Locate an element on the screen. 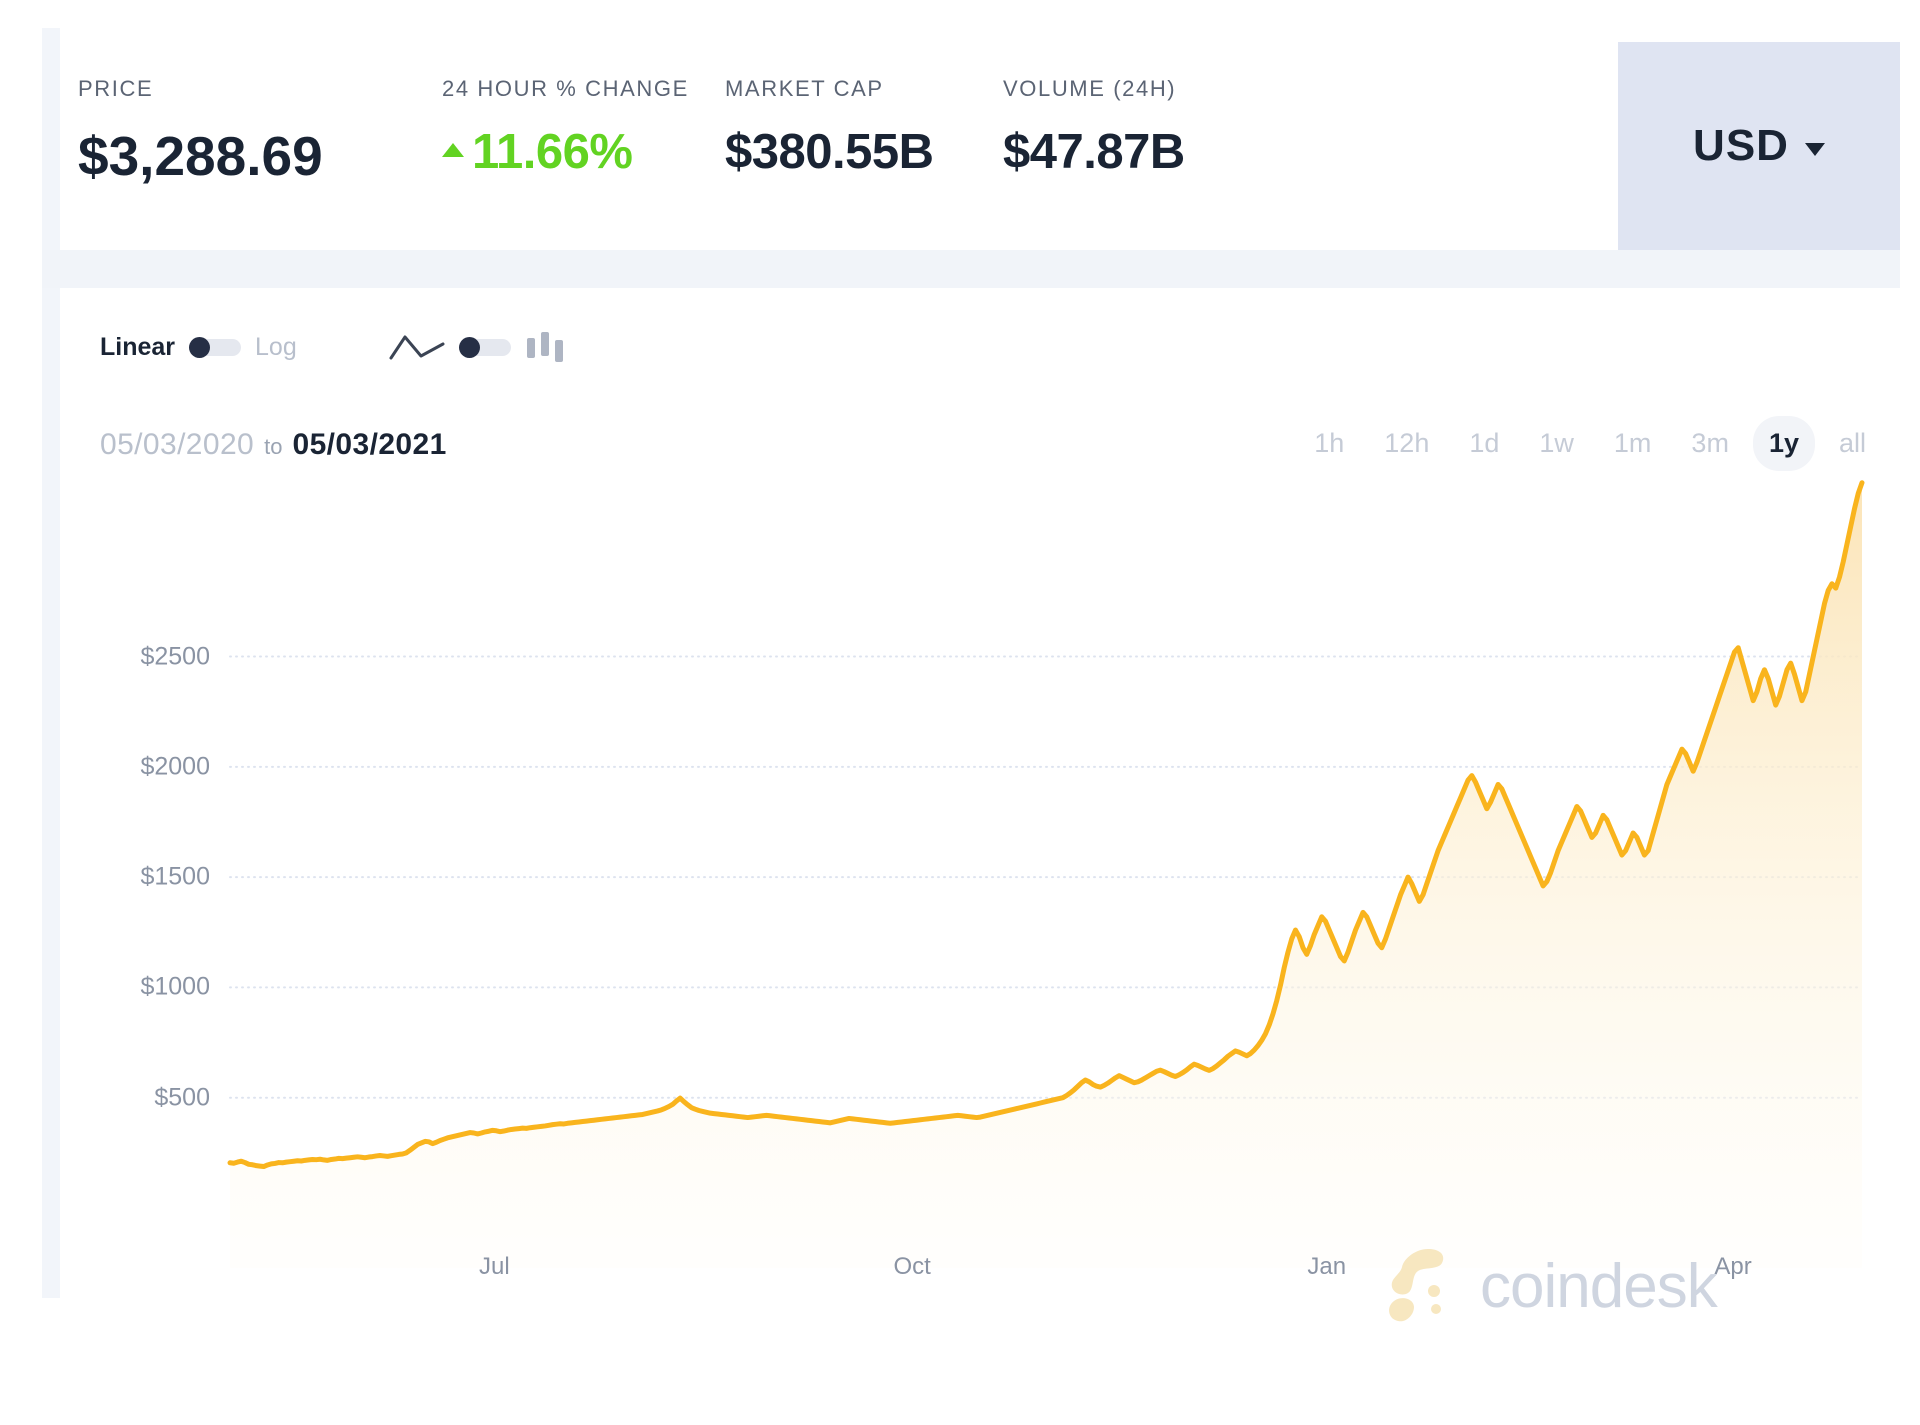 Image resolution: width=1920 pixels, height=1425 pixels. stat-volume-value: $47.87B is located at coordinates (1094, 152).